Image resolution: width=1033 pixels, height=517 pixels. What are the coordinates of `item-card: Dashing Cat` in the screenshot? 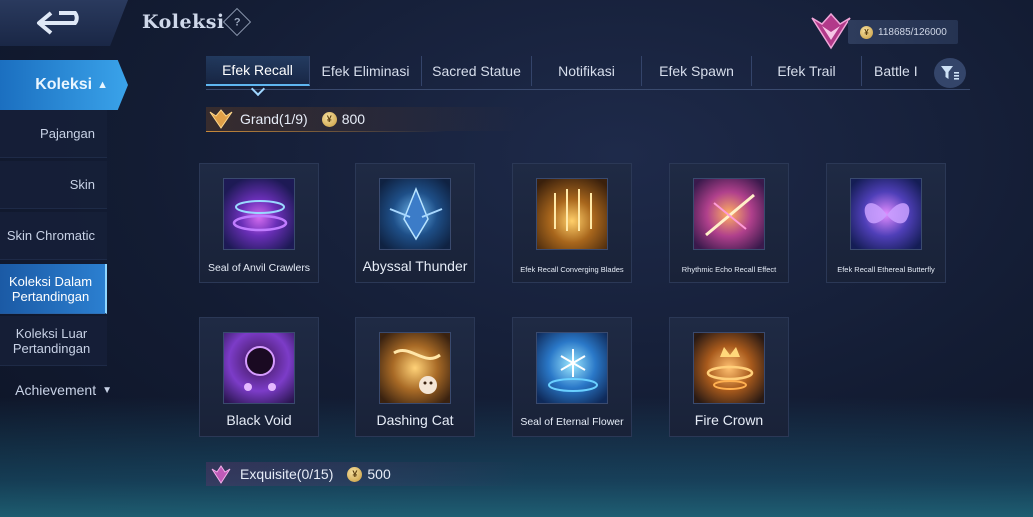 It's located at (415, 377).